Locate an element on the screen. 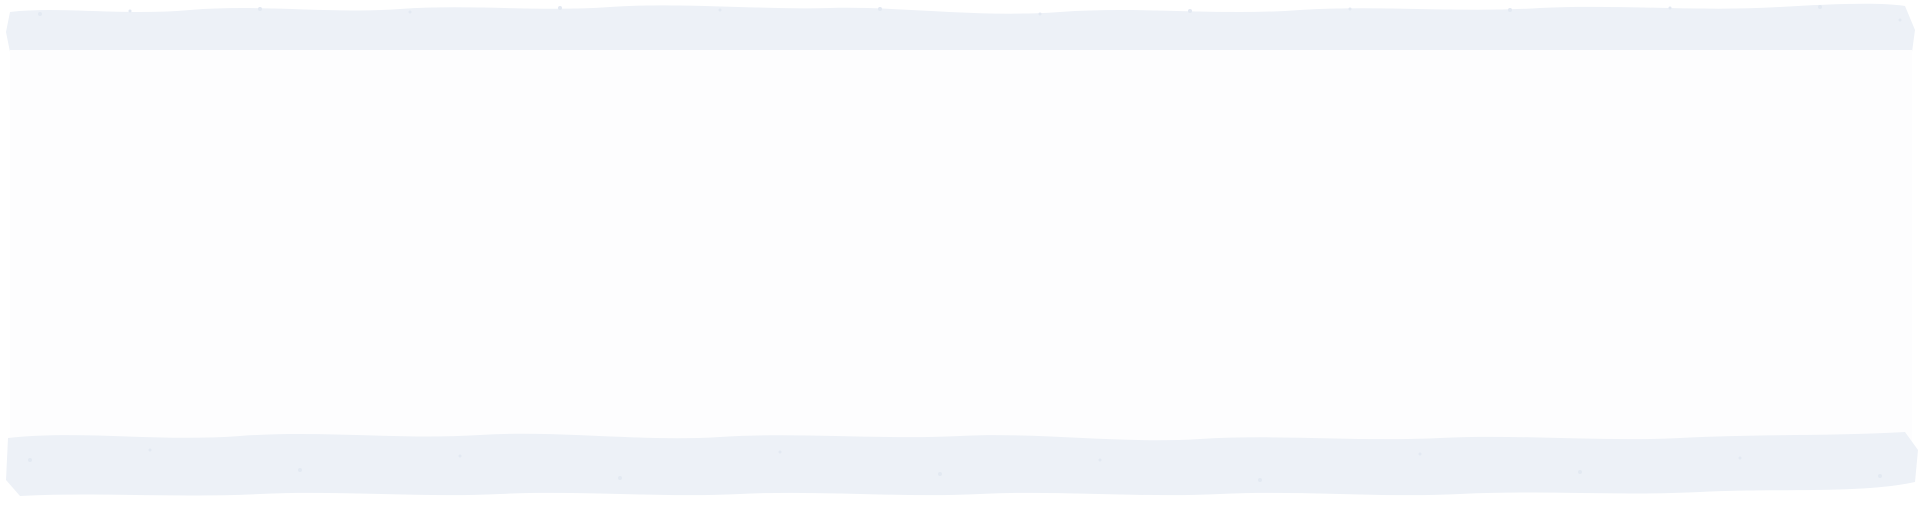 This screenshot has width=1920, height=513. top-brush-shape is located at coordinates (960, 28).